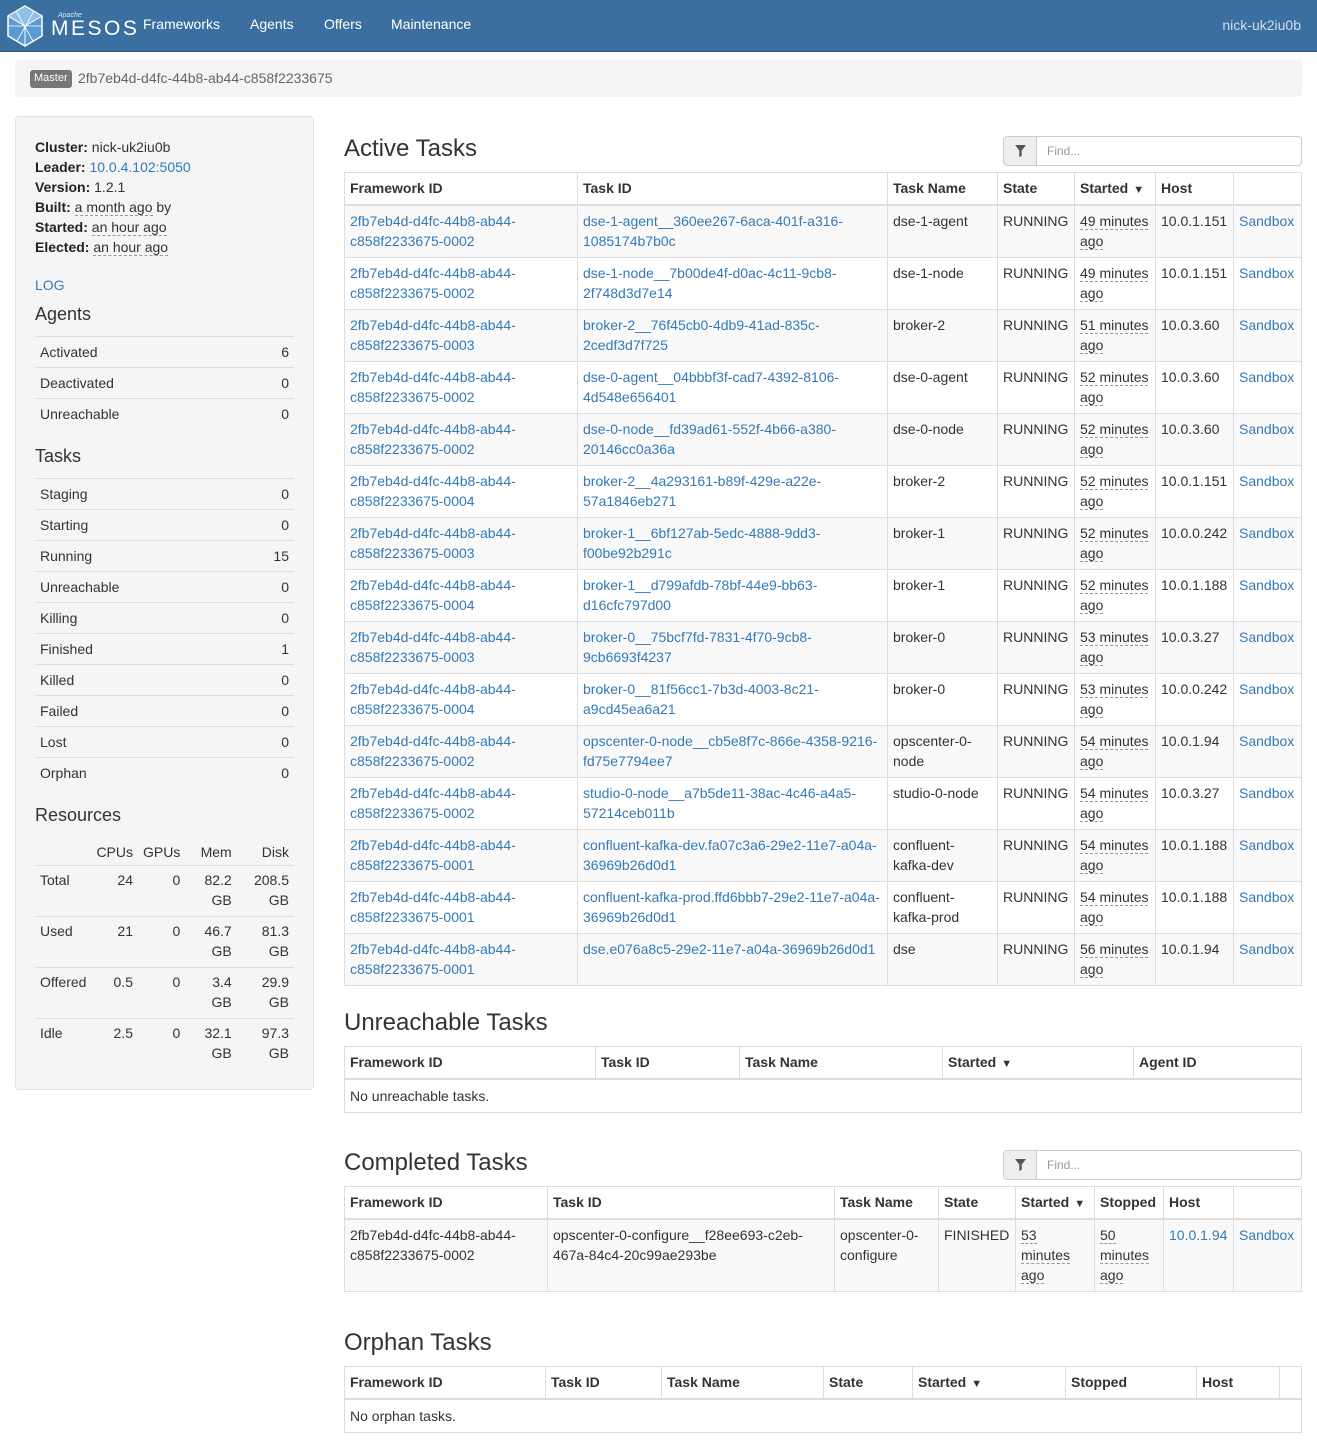 The image size is (1317, 1455). I want to click on active-header-task-name: Task Name, so click(942, 189).